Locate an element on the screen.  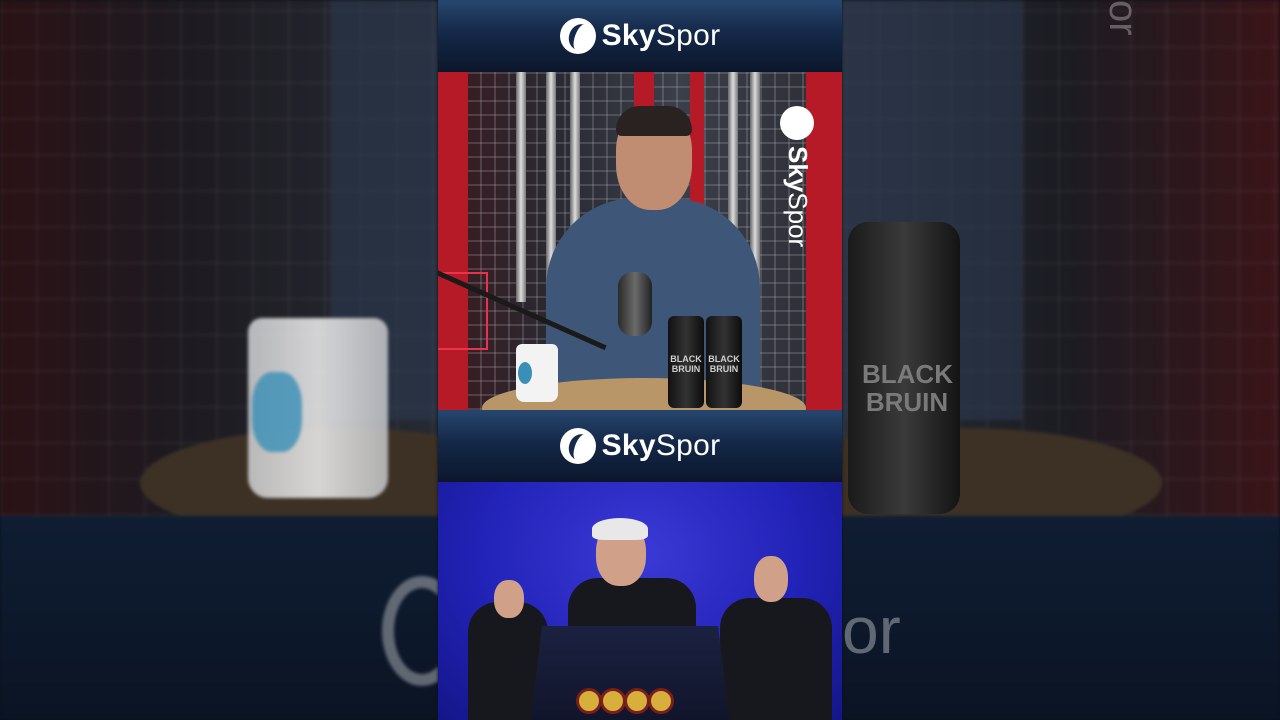
background-banner-right is located at coordinates (1061, 618).